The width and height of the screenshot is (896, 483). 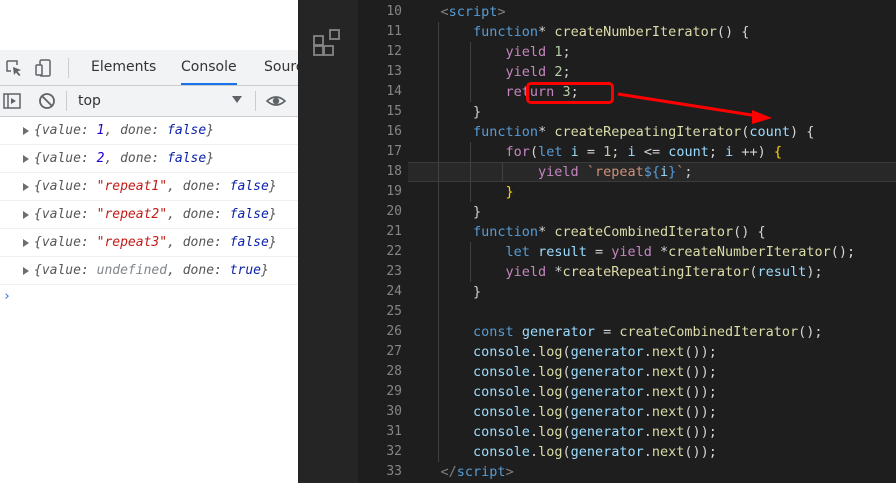 I want to click on code-token: >, so click(x=501, y=12).